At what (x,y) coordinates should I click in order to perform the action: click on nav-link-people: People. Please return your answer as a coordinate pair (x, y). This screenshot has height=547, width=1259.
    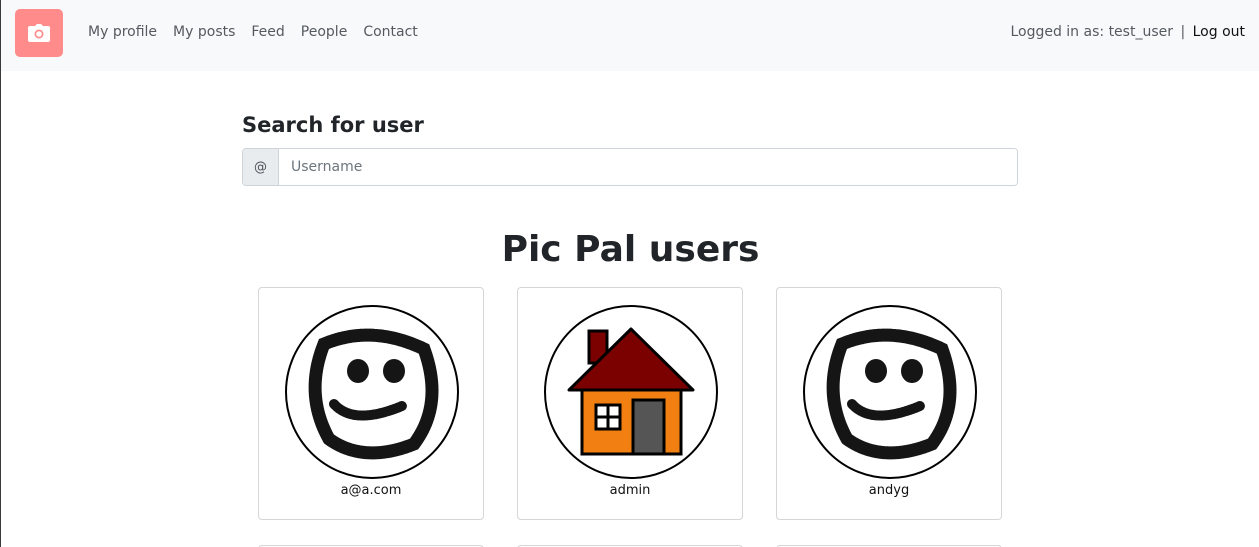
    Looking at the image, I should click on (324, 32).